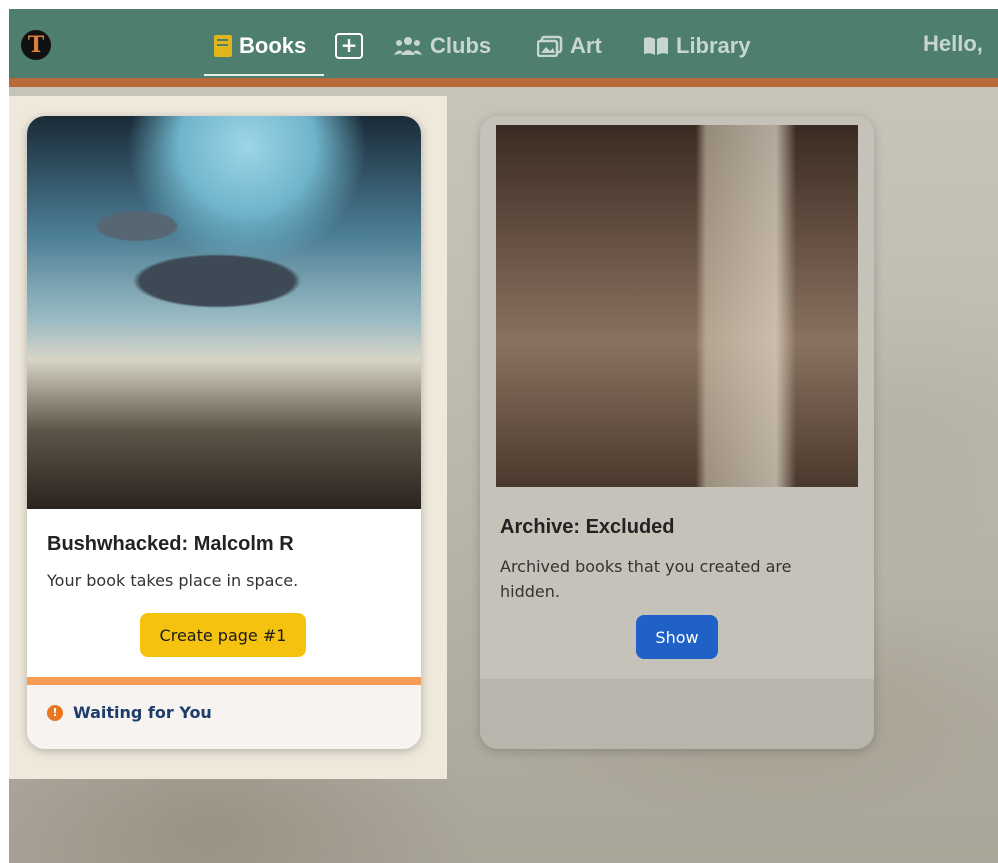  Describe the element at coordinates (223, 46) in the screenshot. I see `book-icon` at that location.